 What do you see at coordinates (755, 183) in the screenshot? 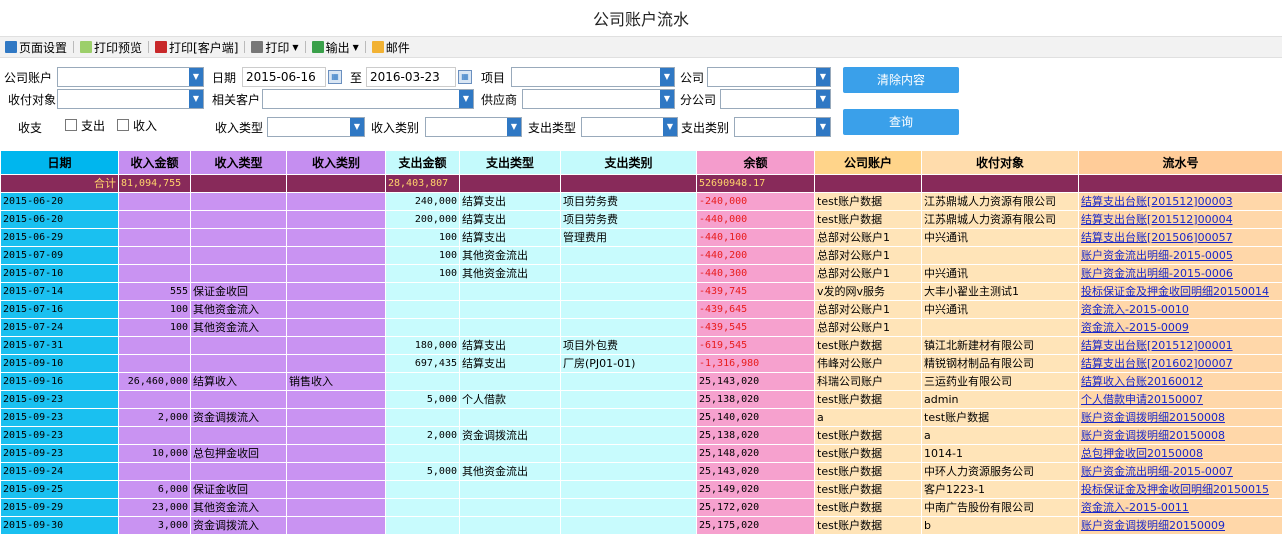
I see `summary-balance: 52690948.17` at bounding box center [755, 183].